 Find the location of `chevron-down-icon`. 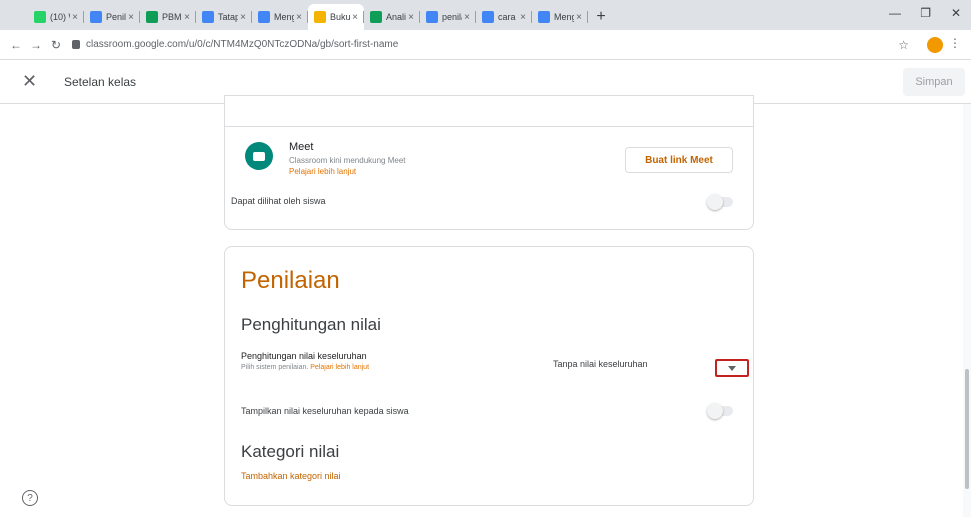

chevron-down-icon is located at coordinates (732, 368).